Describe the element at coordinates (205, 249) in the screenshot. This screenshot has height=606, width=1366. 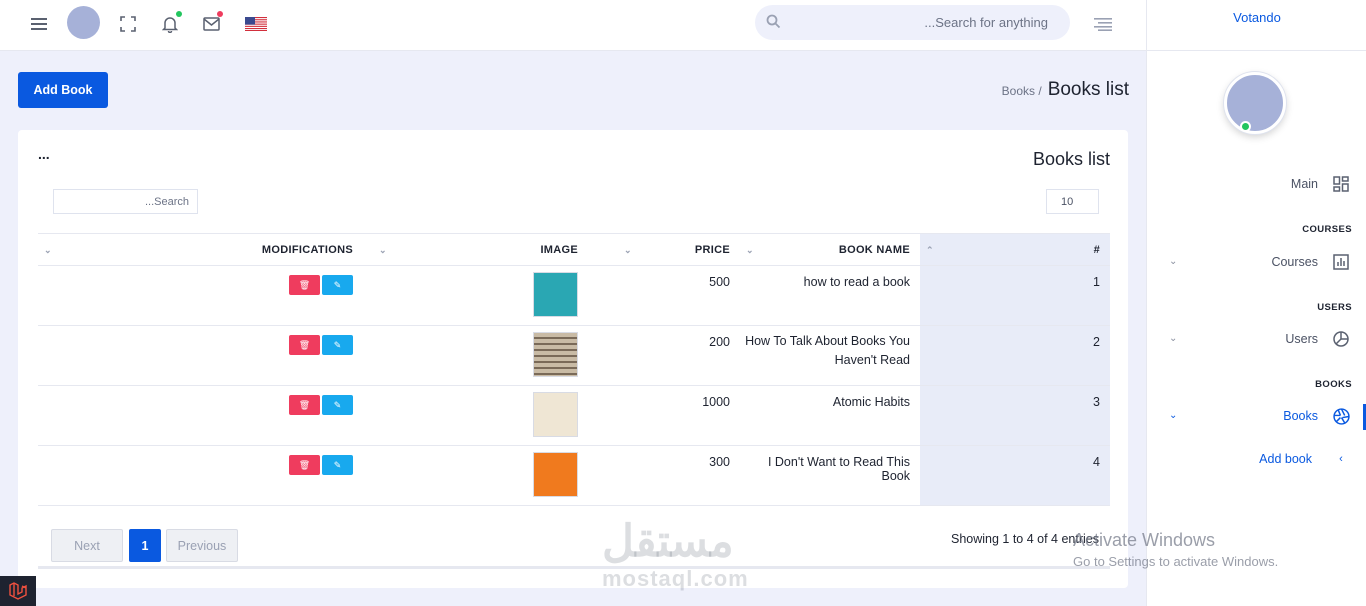
I see `column-header-modifications: ⌄ MODIFICATIONS` at that location.